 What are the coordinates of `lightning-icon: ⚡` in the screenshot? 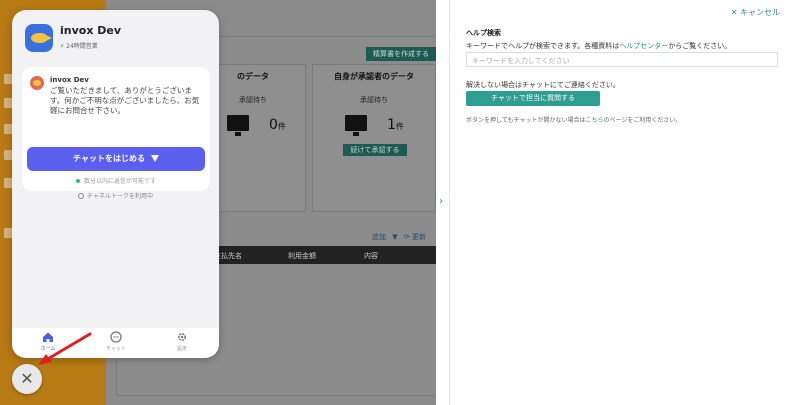 It's located at (62, 46).